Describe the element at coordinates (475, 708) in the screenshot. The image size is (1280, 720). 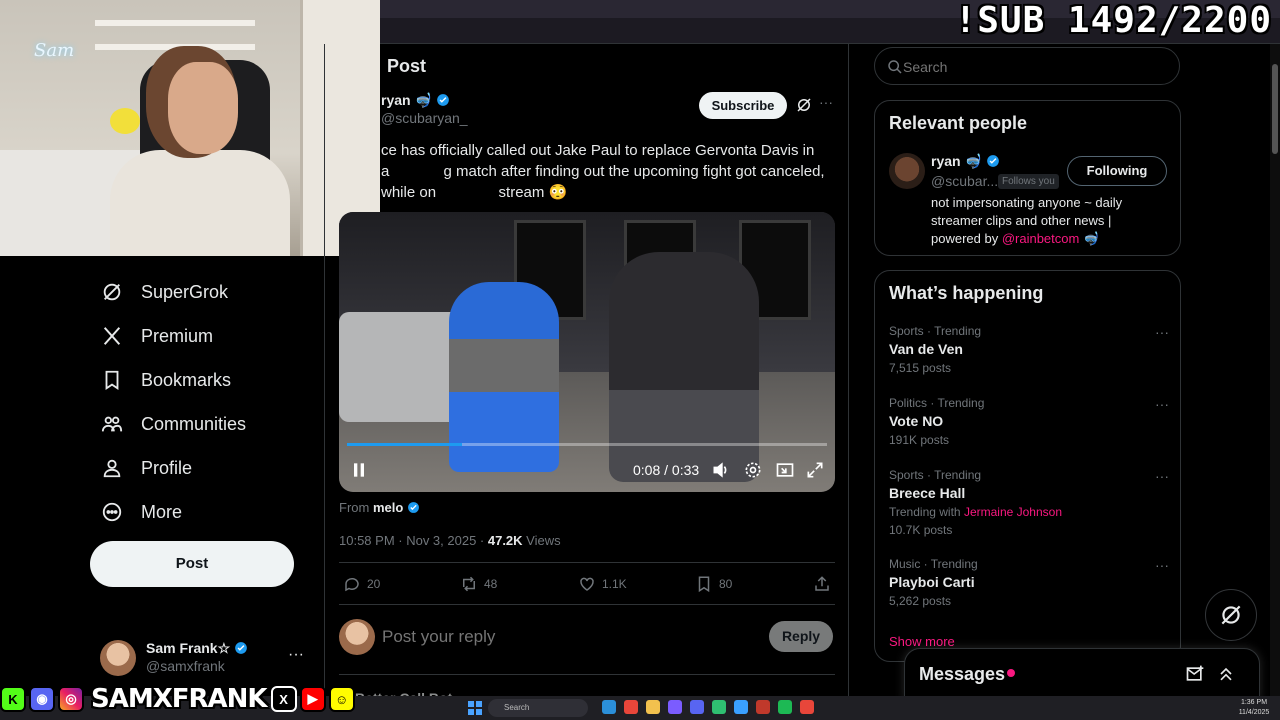
I see `windows-start-icon` at that location.